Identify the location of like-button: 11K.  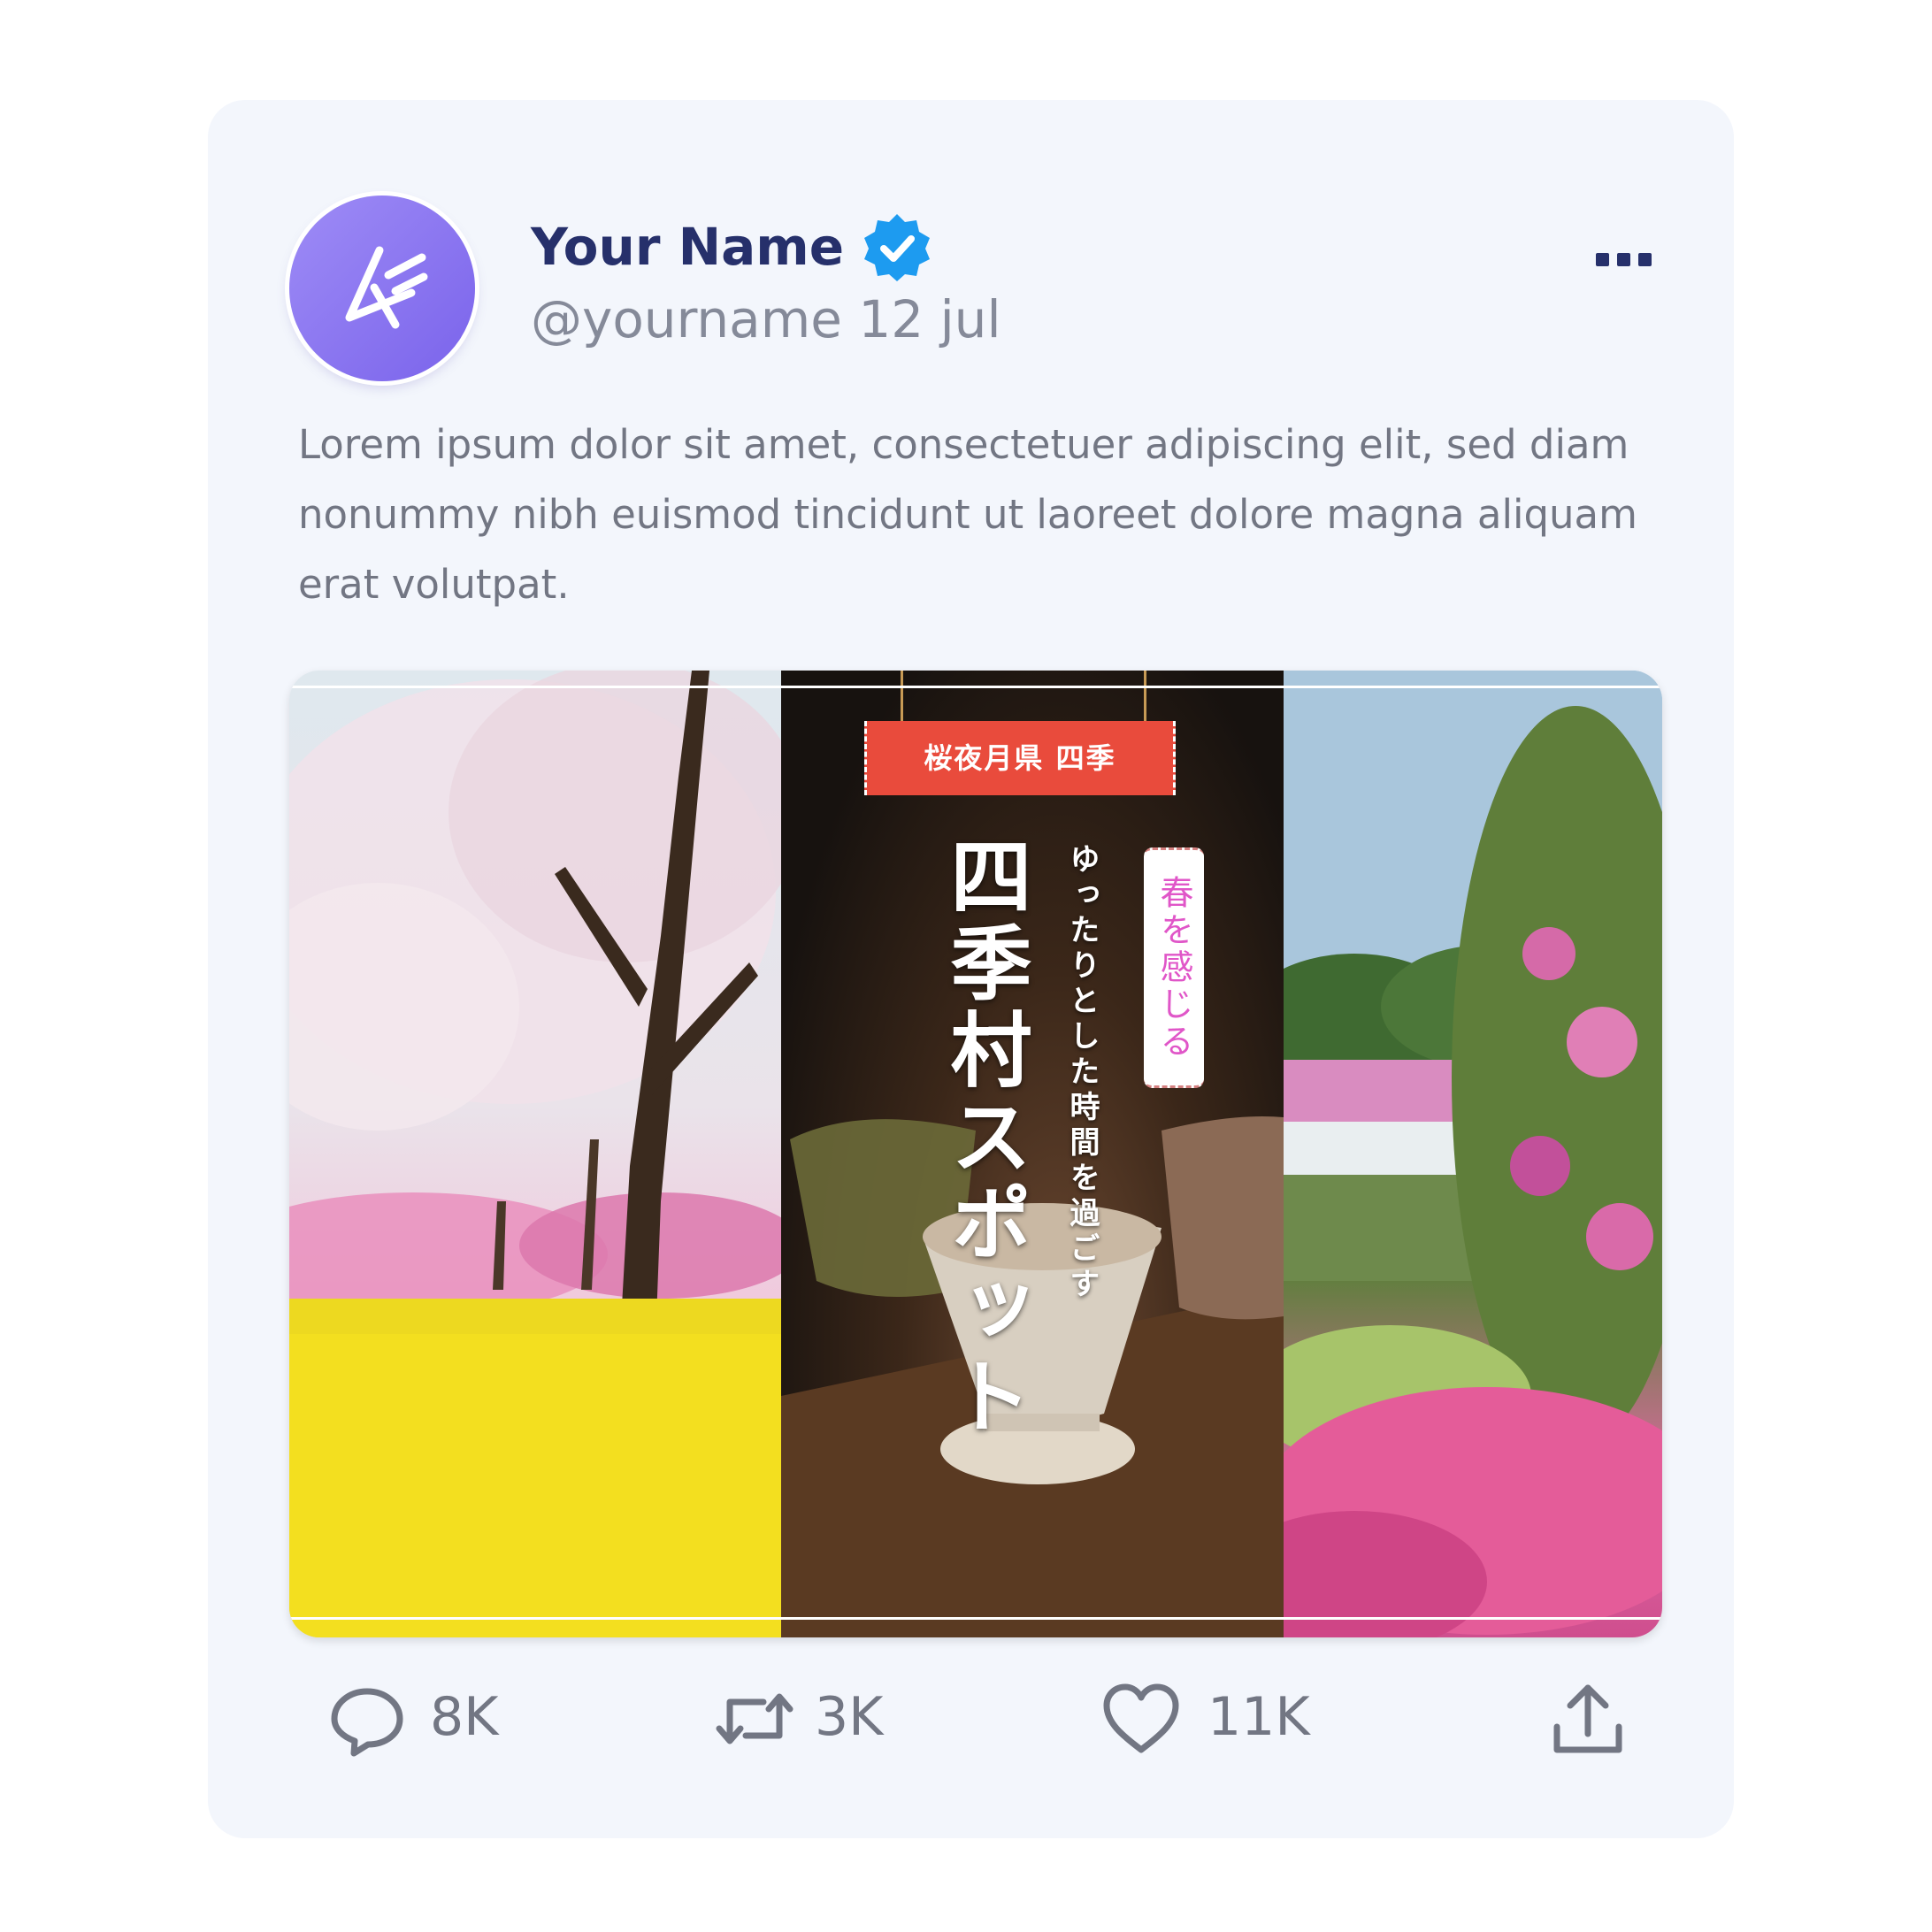
(1216, 1718).